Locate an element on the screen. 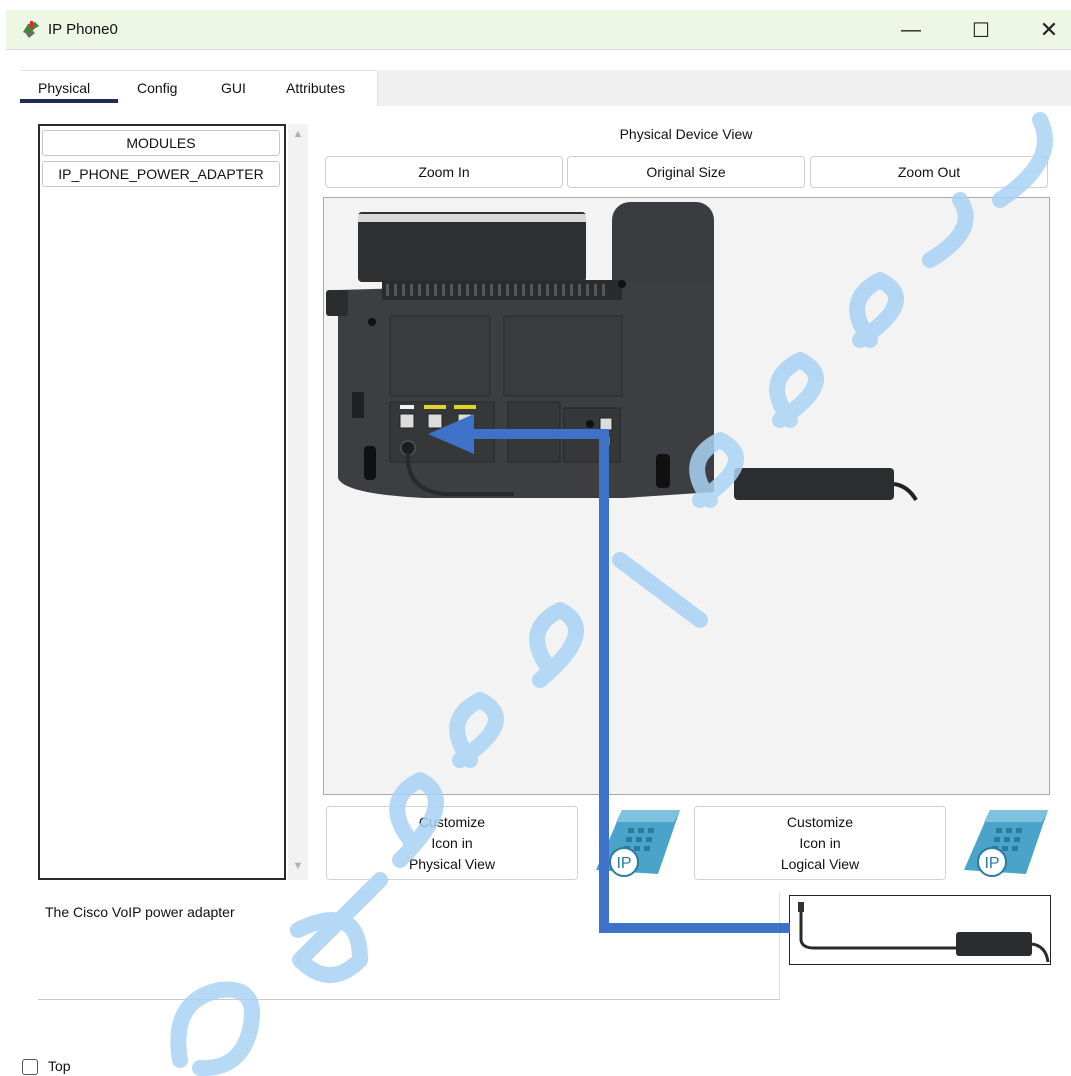 The width and height of the screenshot is (1071, 1076). module-description-box: The Cisco VoIP power adapter is located at coordinates (409, 946).